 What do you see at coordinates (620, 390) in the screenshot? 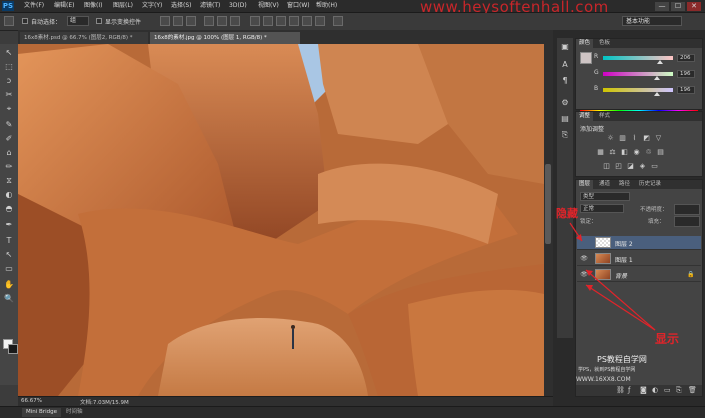
I see `link-layers-icon: ⛓` at bounding box center [620, 390].